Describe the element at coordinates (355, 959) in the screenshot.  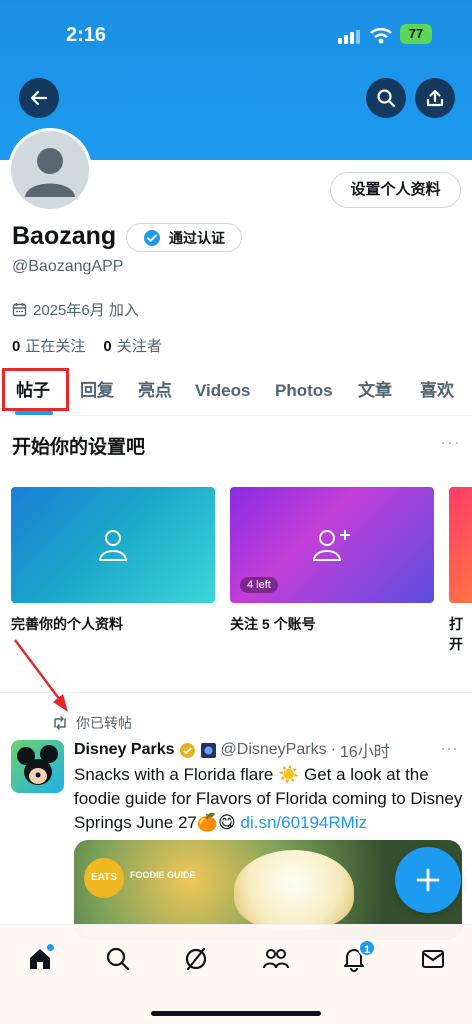
I see `nav-notifications: 1` at that location.